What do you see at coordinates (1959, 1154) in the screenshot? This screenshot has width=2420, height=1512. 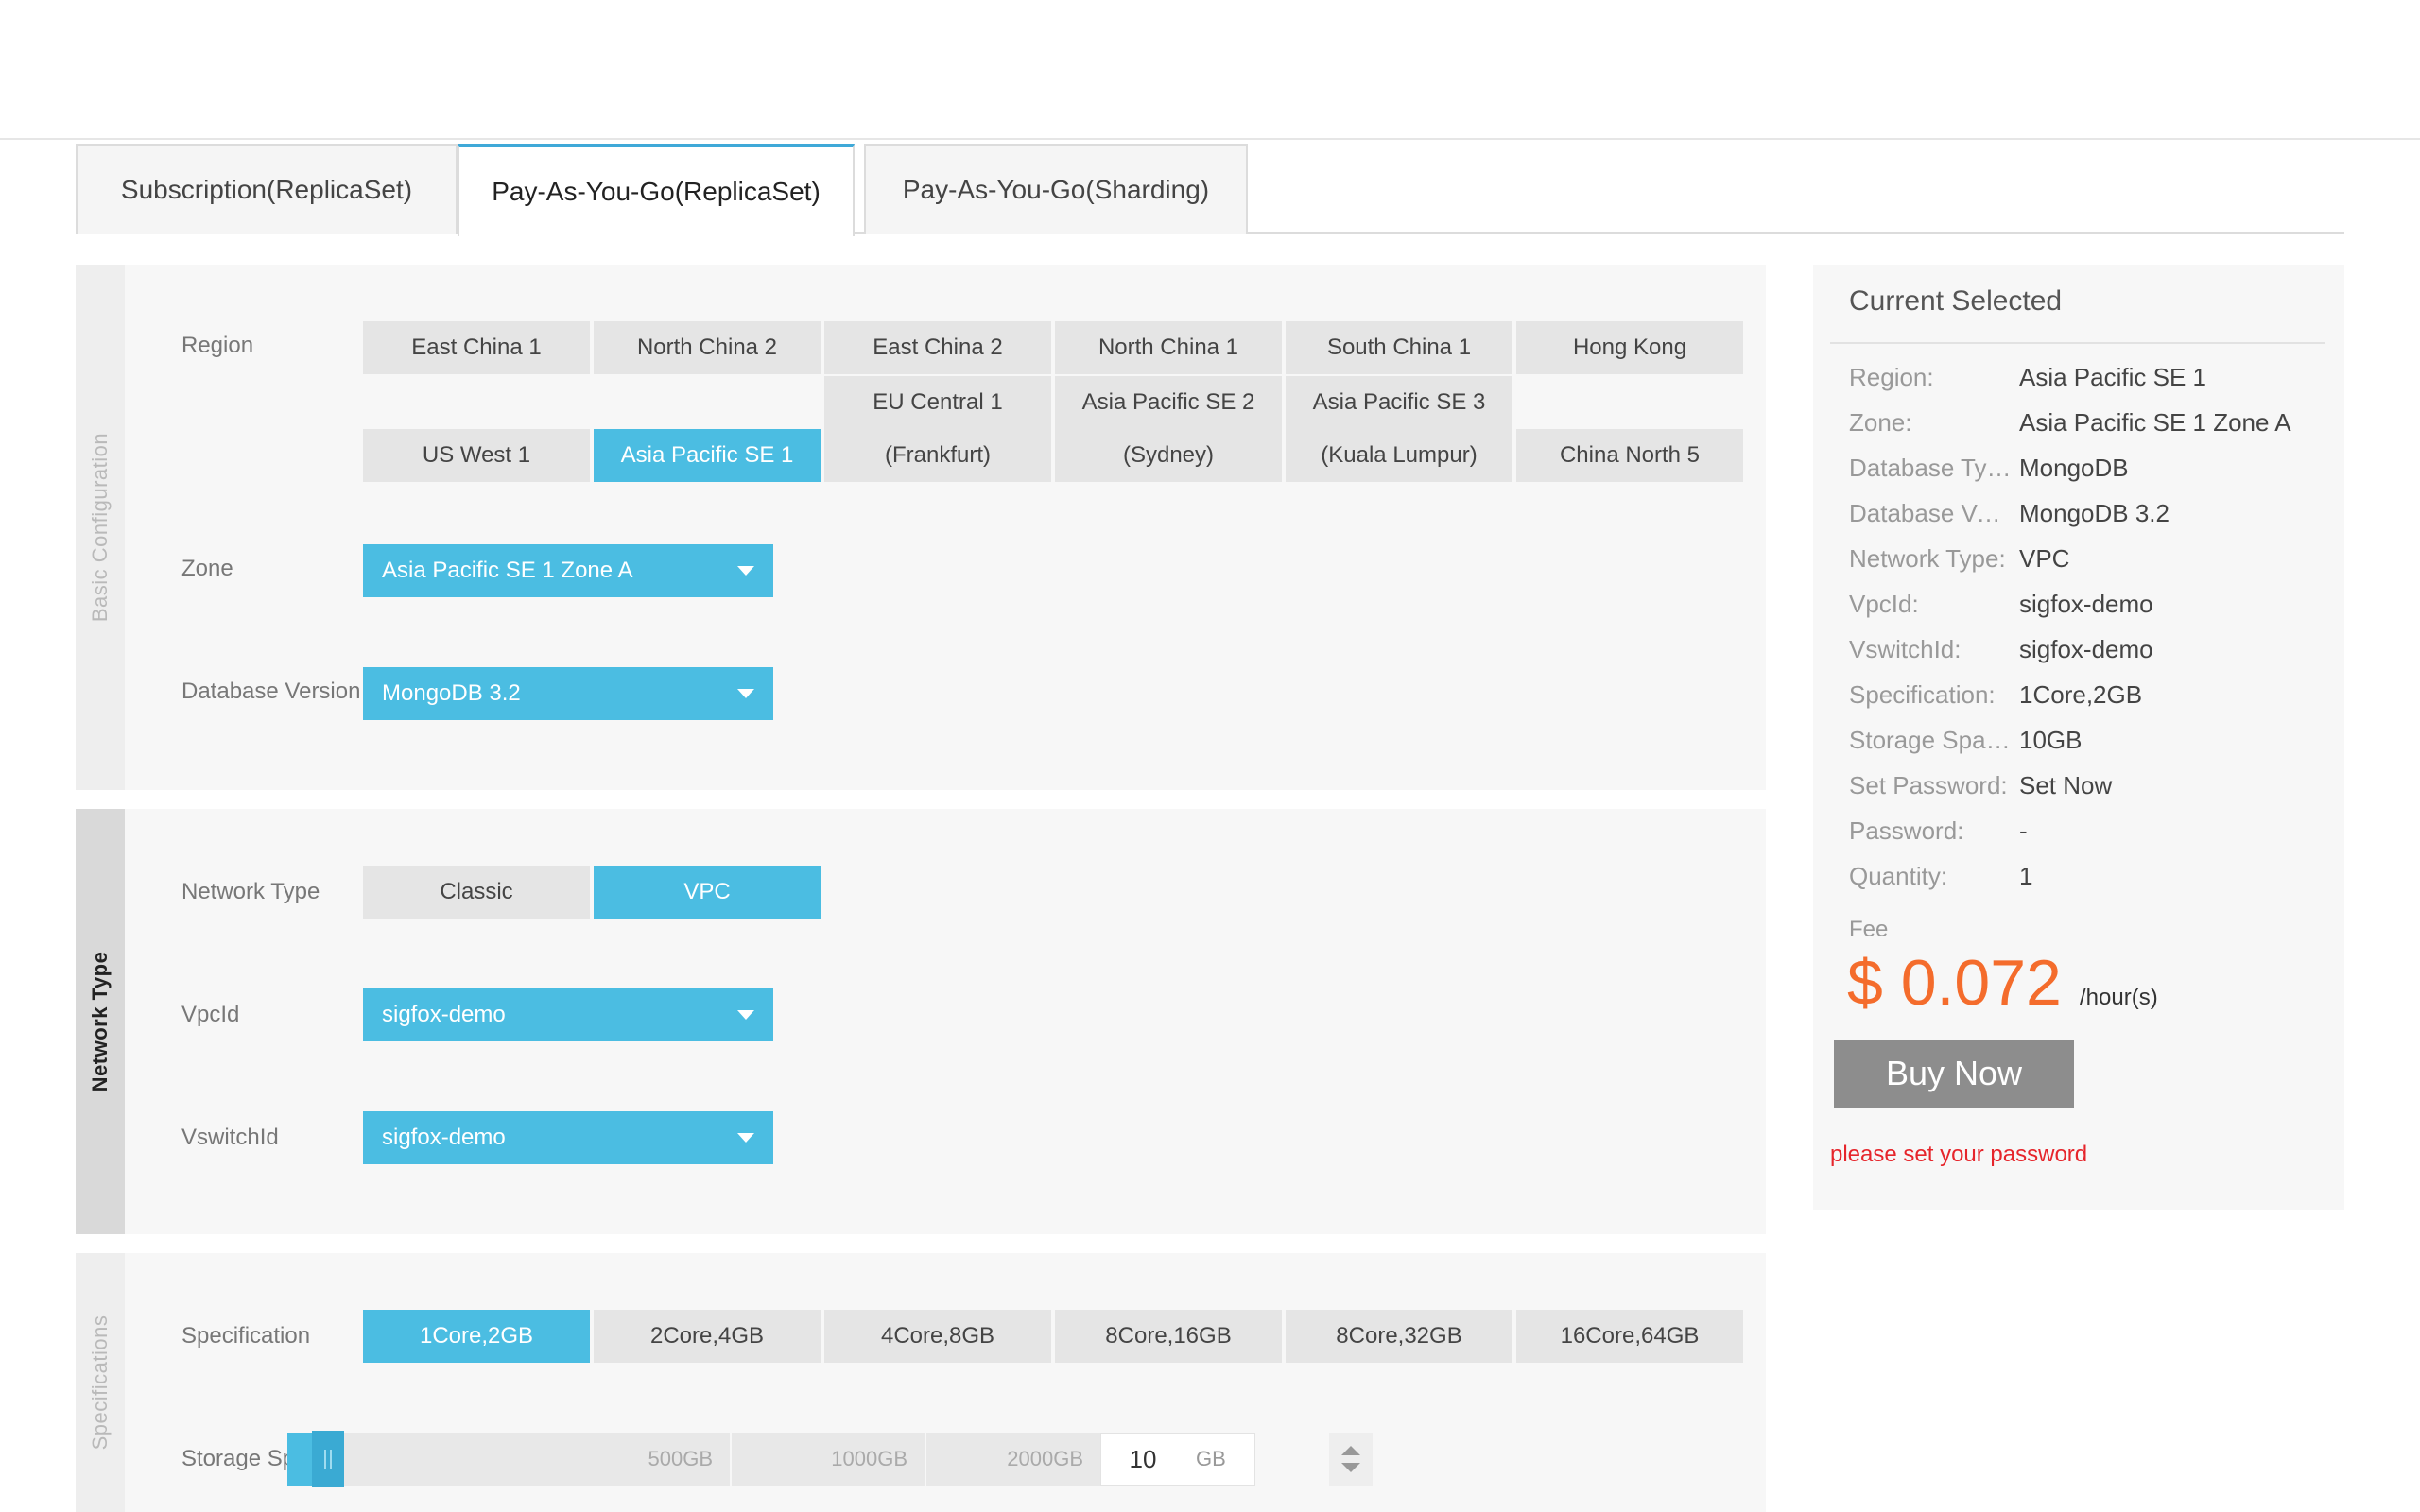 I see `password-warning: please set your password` at bounding box center [1959, 1154].